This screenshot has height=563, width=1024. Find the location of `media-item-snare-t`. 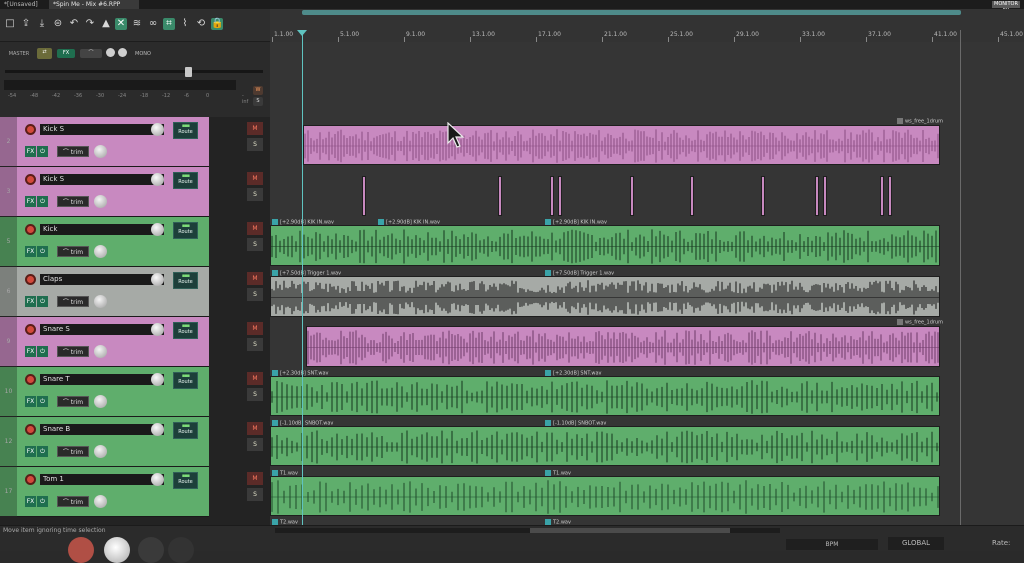

media-item-snare-t is located at coordinates (605, 396).